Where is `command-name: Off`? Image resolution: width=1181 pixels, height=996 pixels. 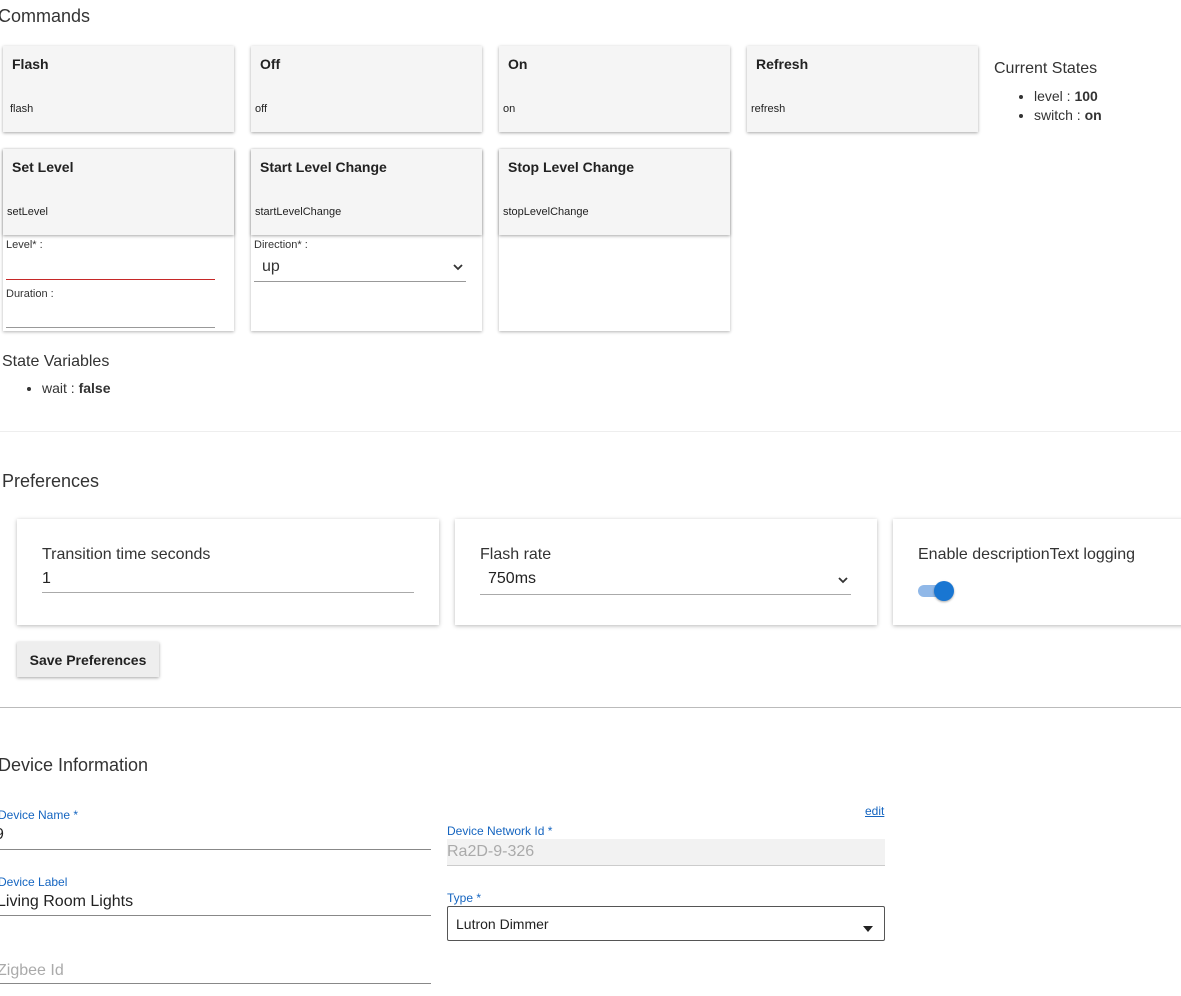
command-name: Off is located at coordinates (270, 64).